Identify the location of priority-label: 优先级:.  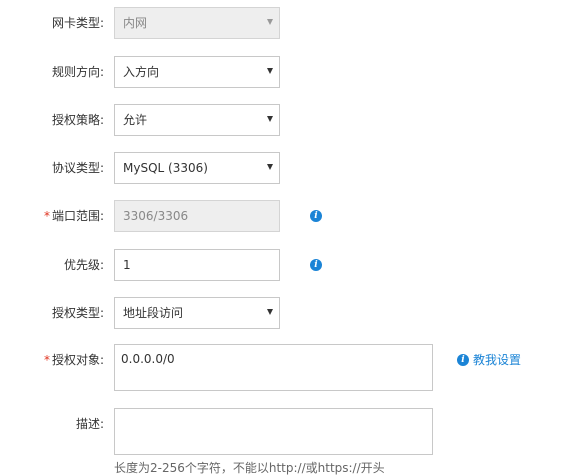
(83, 265).